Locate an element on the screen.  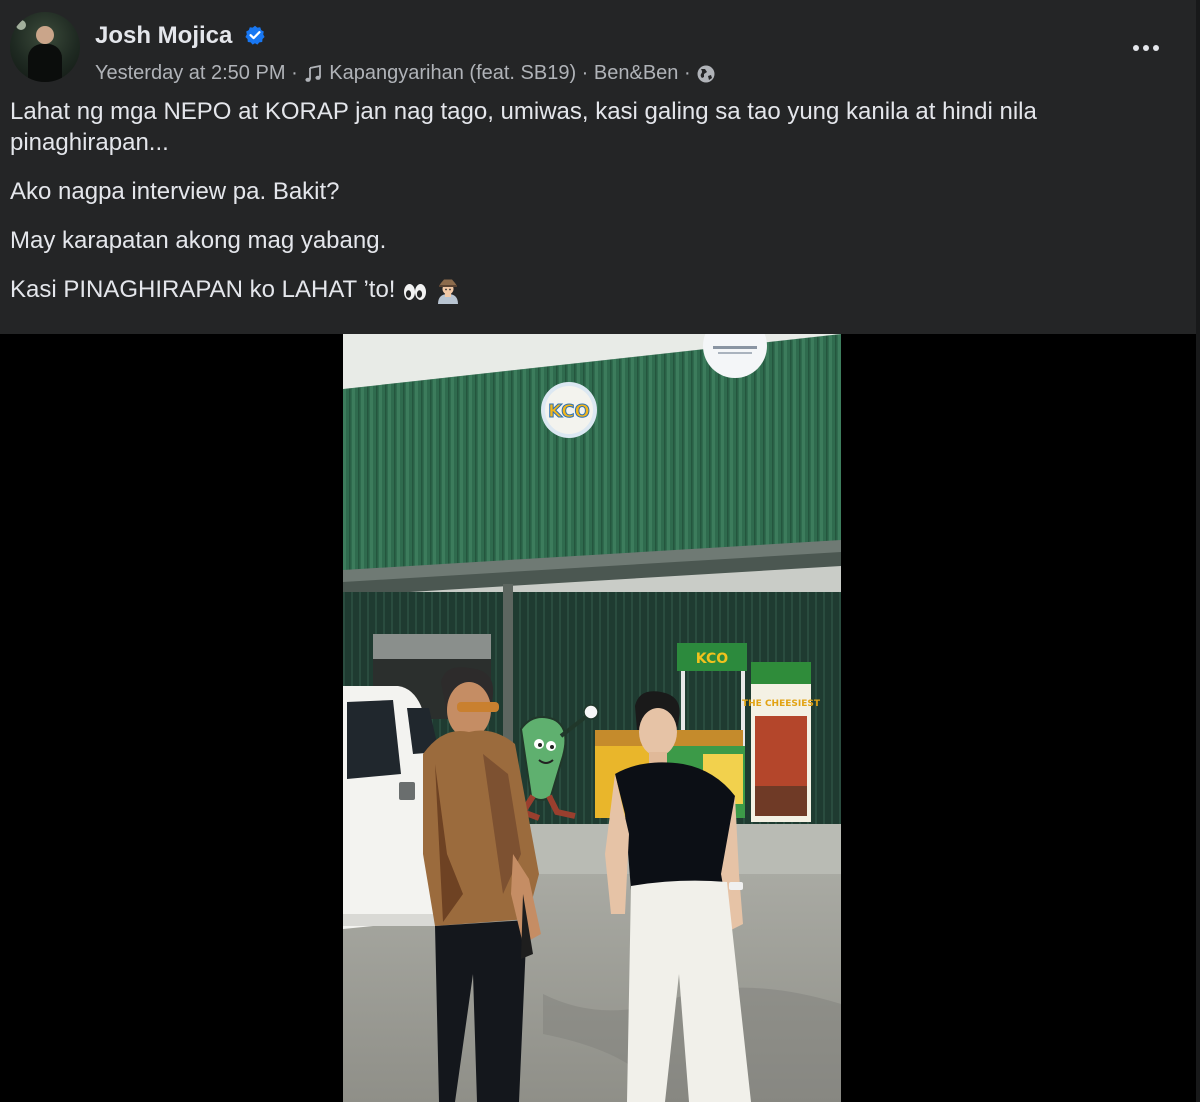
more-options-icon is located at coordinates (1136, 48).